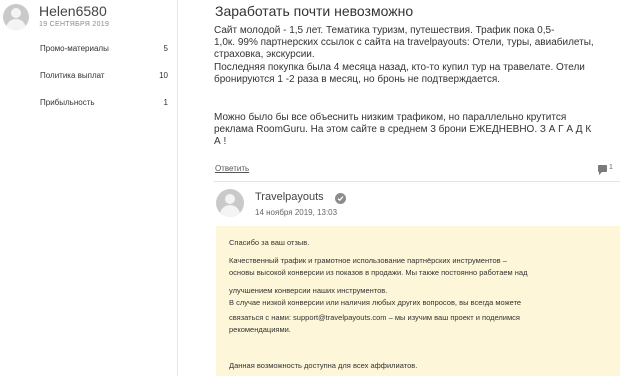 This screenshot has height=376, width=620. I want to click on stat-payout-policy: Политика выплат 10, so click(104, 75).